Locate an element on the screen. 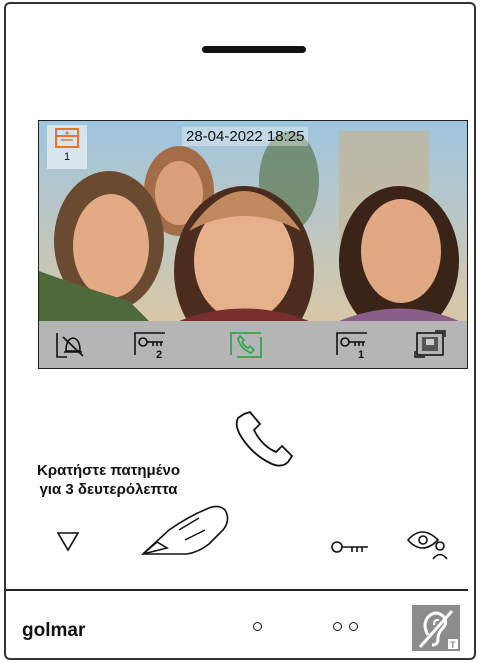  auto-start-eye-icon is located at coordinates (428, 543).